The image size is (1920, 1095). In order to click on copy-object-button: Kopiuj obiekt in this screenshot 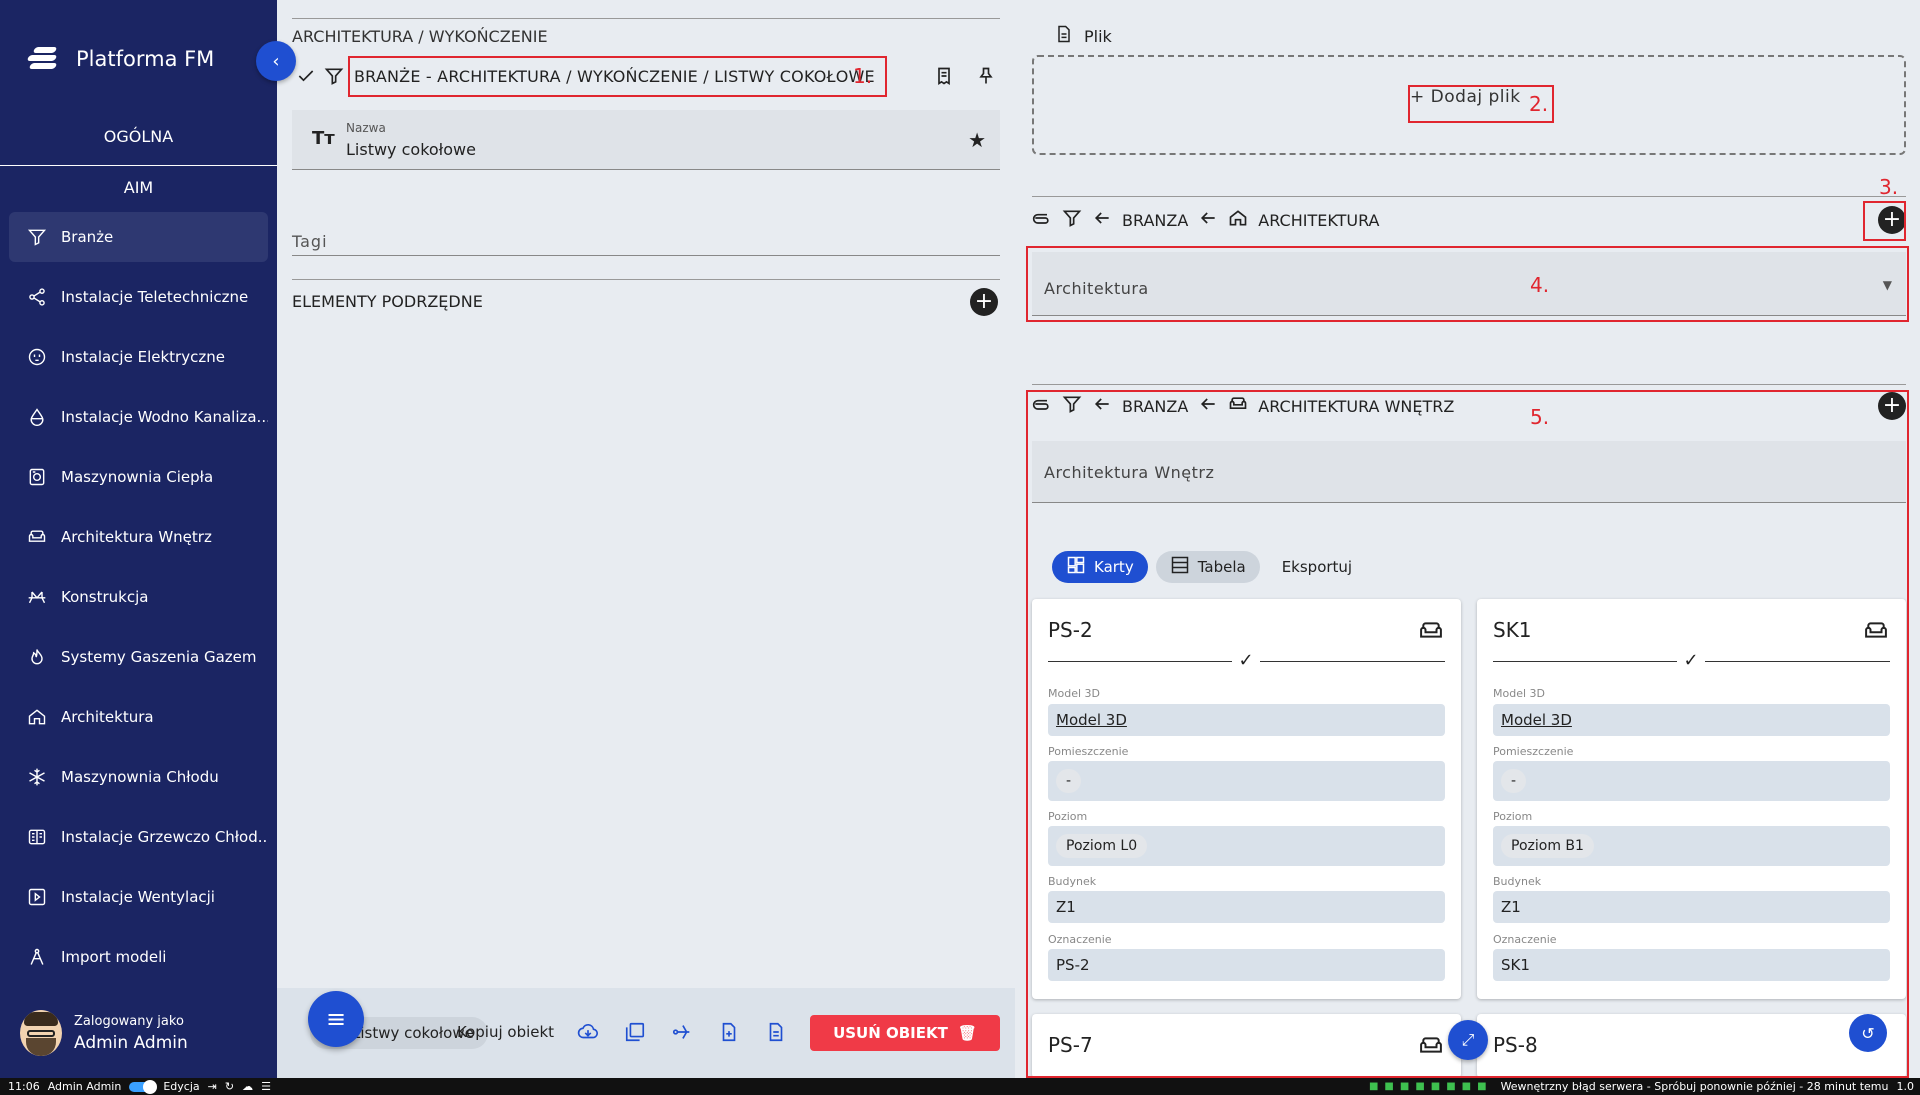, I will do `click(505, 1032)`.